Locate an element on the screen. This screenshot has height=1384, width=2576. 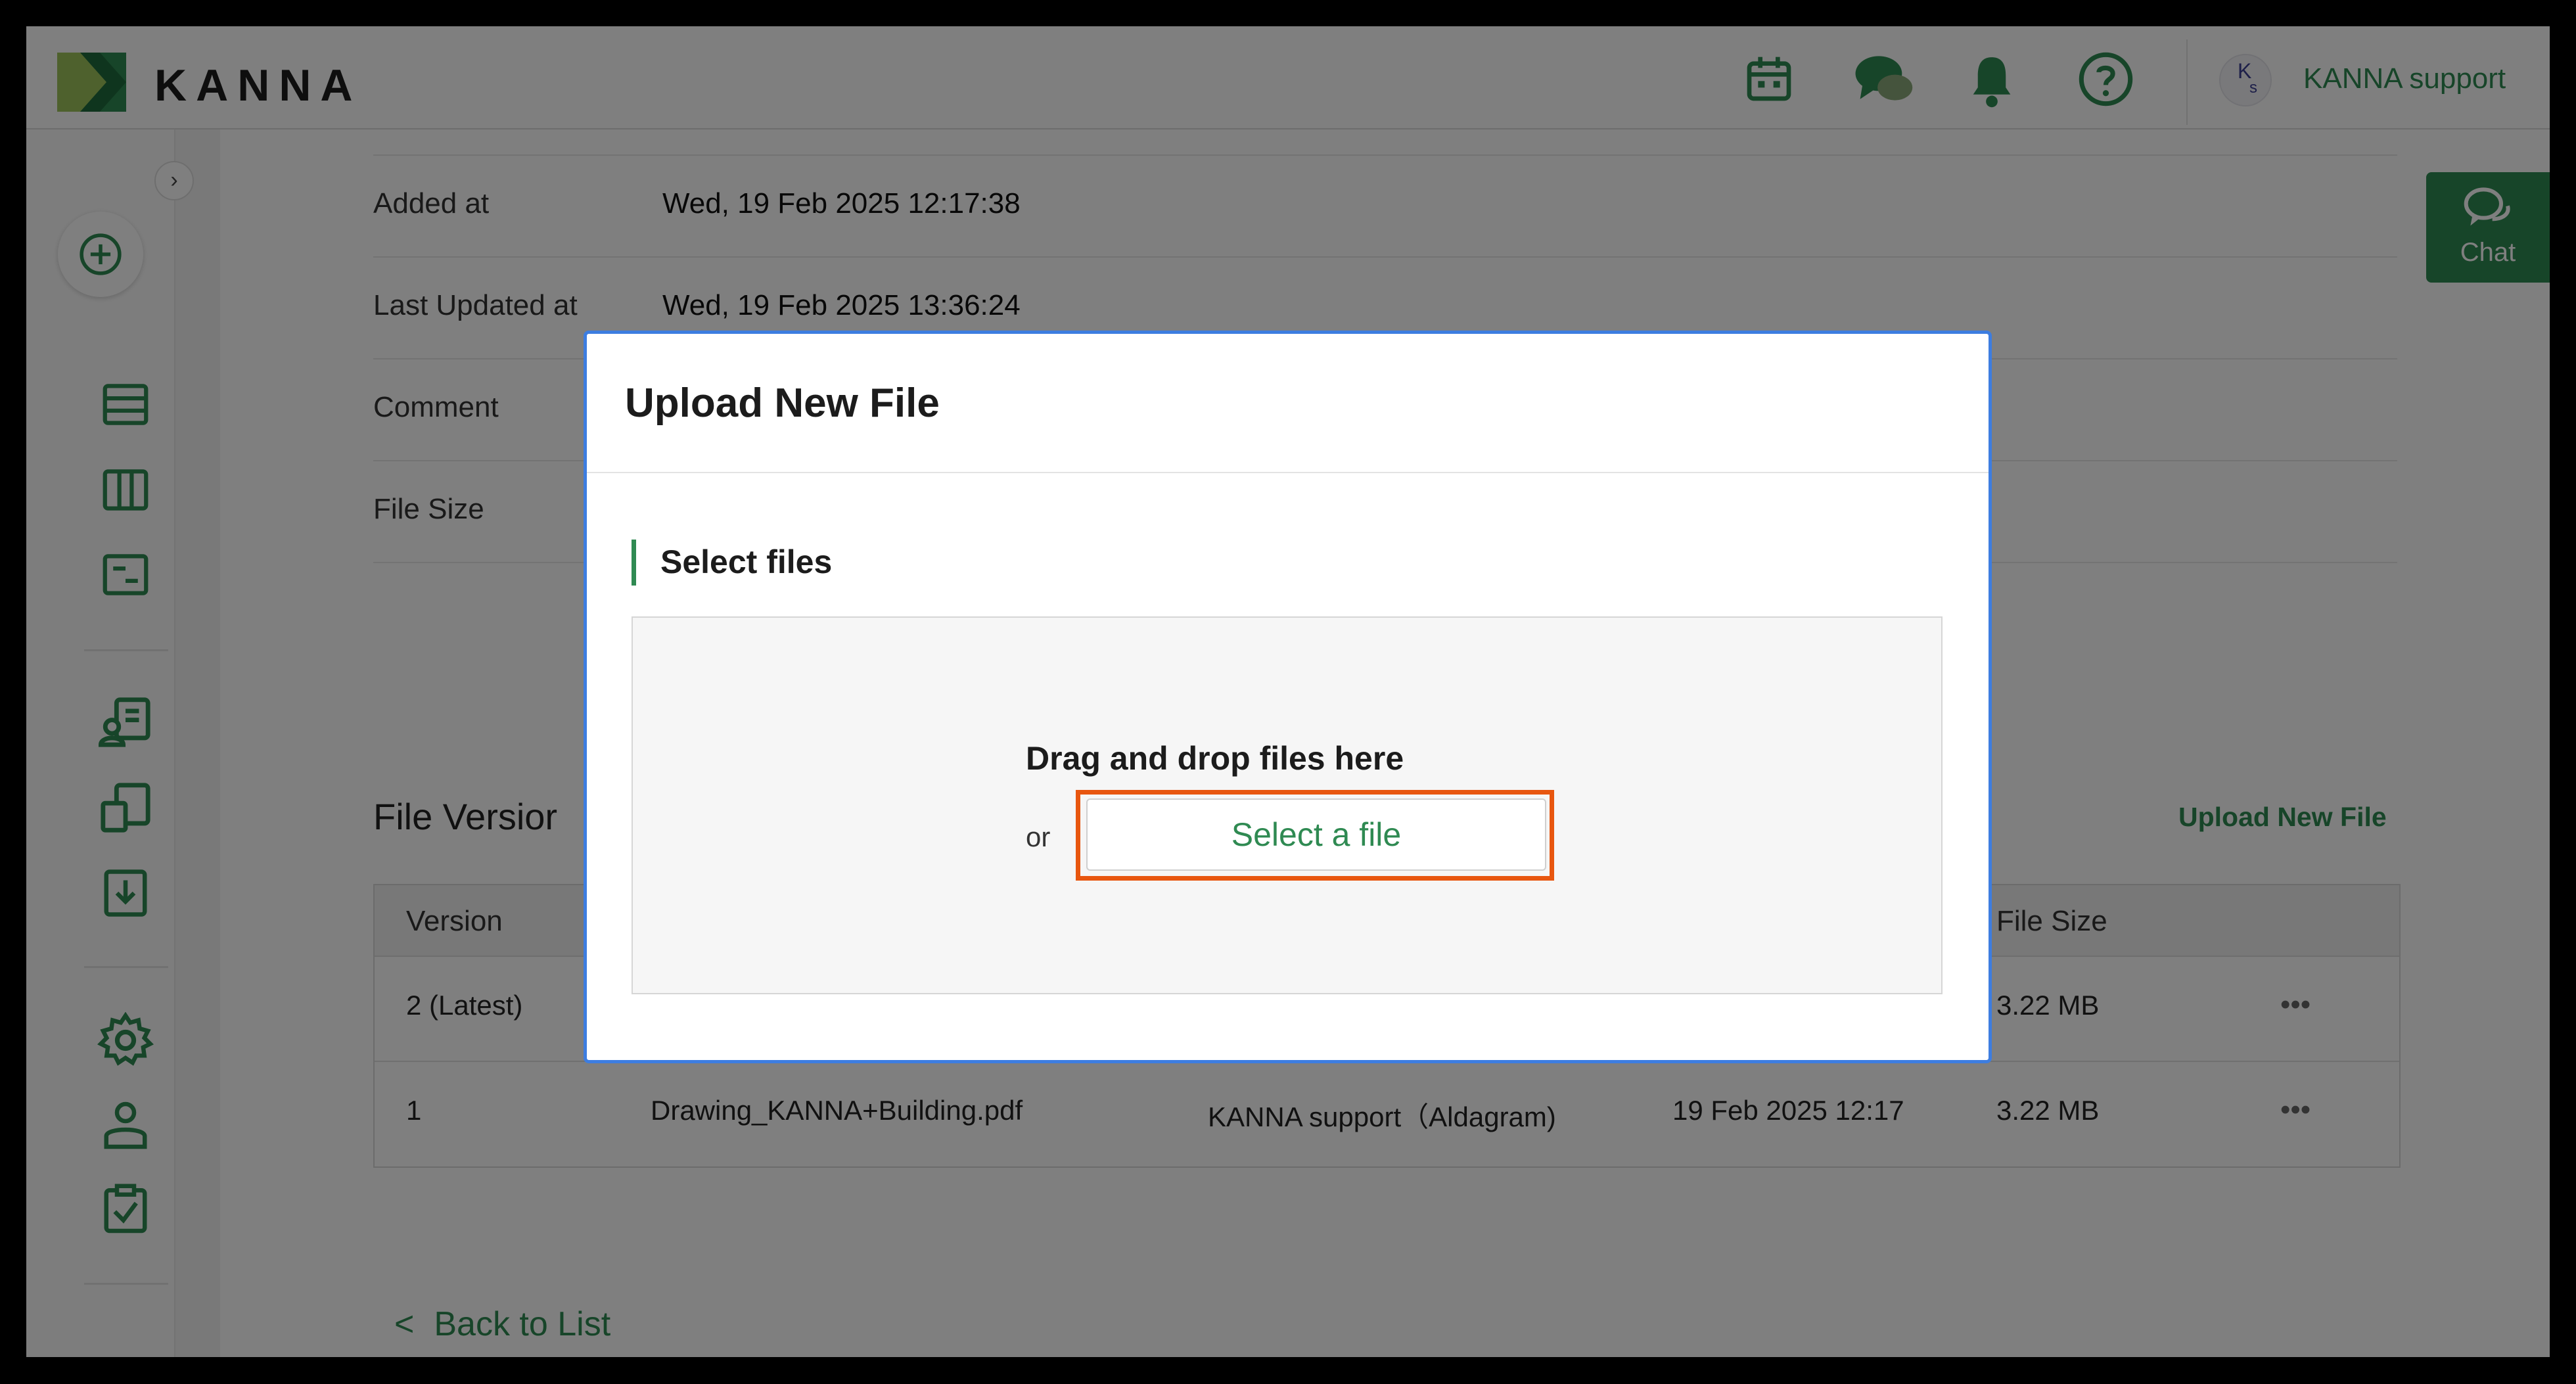
section-accent-bar is located at coordinates (634, 563).